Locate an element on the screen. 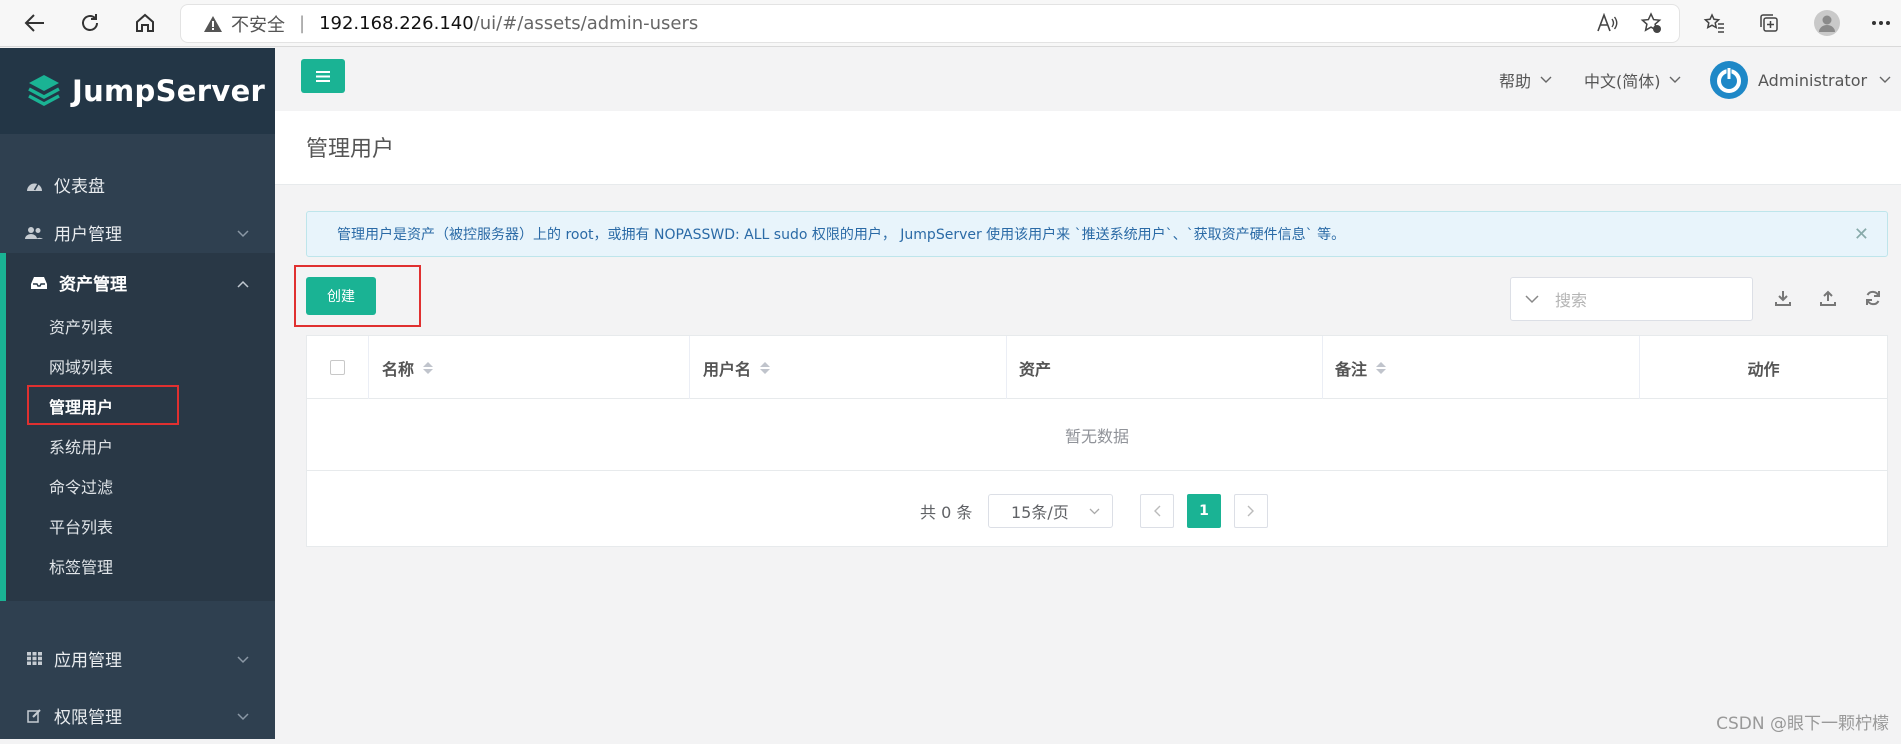  menu-icon is located at coordinates (323, 76).